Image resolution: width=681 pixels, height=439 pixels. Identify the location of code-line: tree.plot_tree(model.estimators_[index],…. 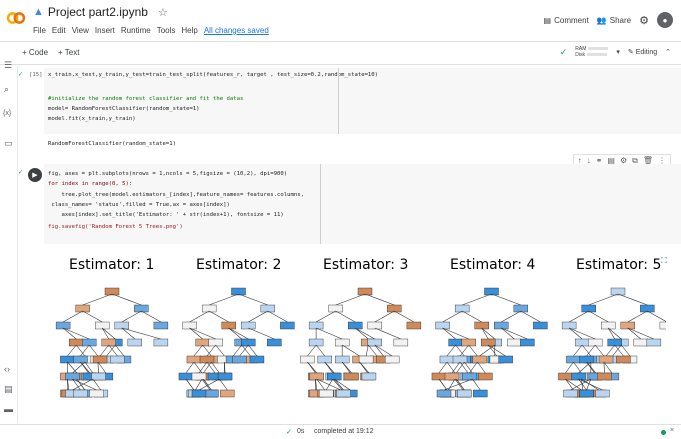
(176, 195).